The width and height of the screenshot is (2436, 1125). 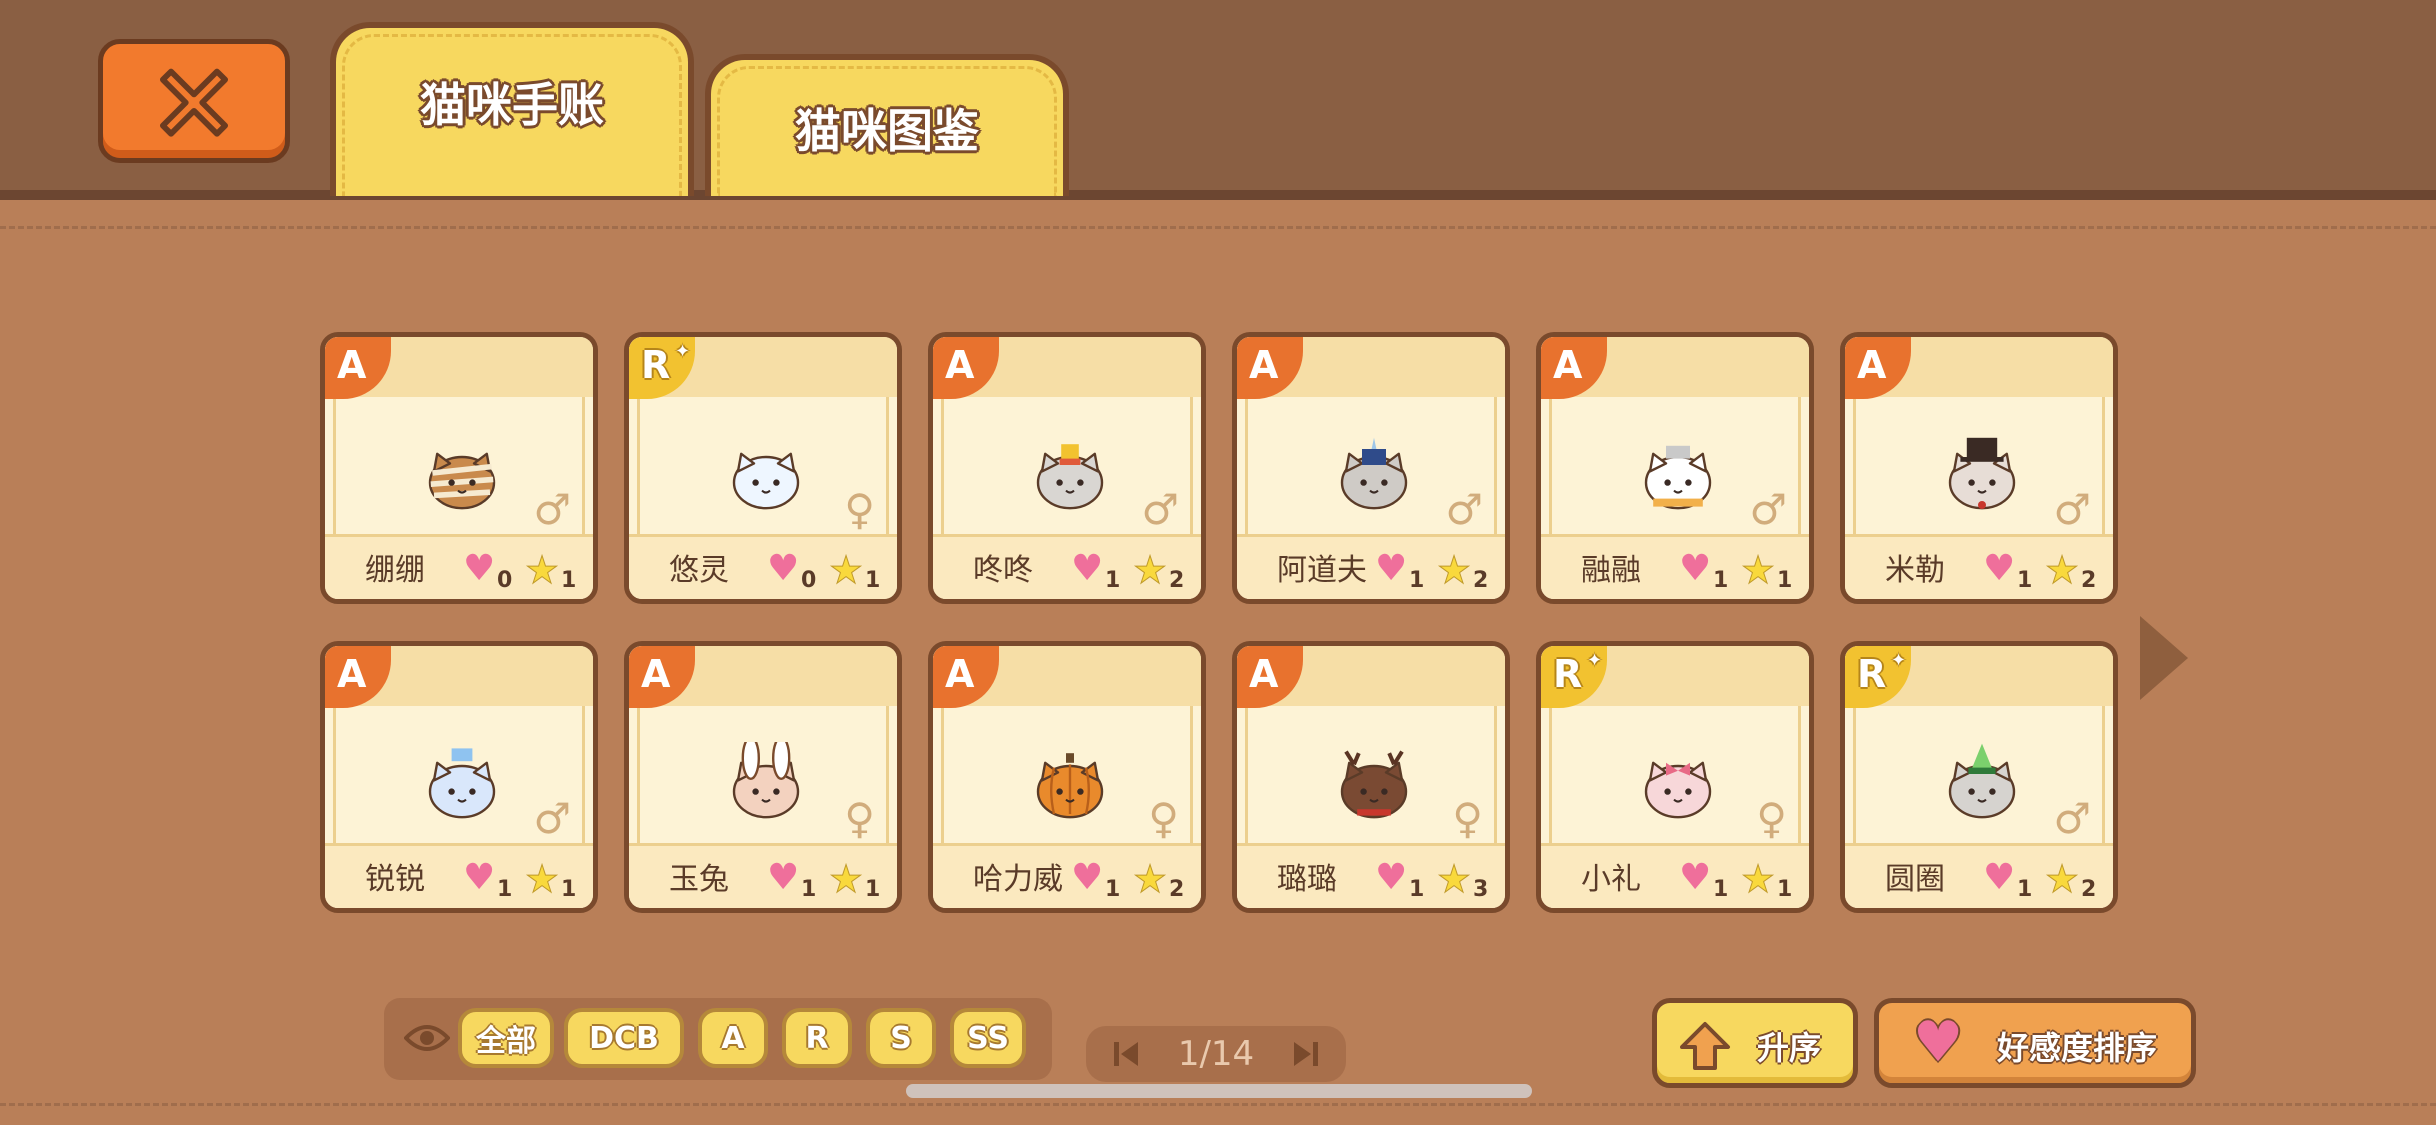 What do you see at coordinates (427, 1038) in the screenshot?
I see `eye-icon` at bounding box center [427, 1038].